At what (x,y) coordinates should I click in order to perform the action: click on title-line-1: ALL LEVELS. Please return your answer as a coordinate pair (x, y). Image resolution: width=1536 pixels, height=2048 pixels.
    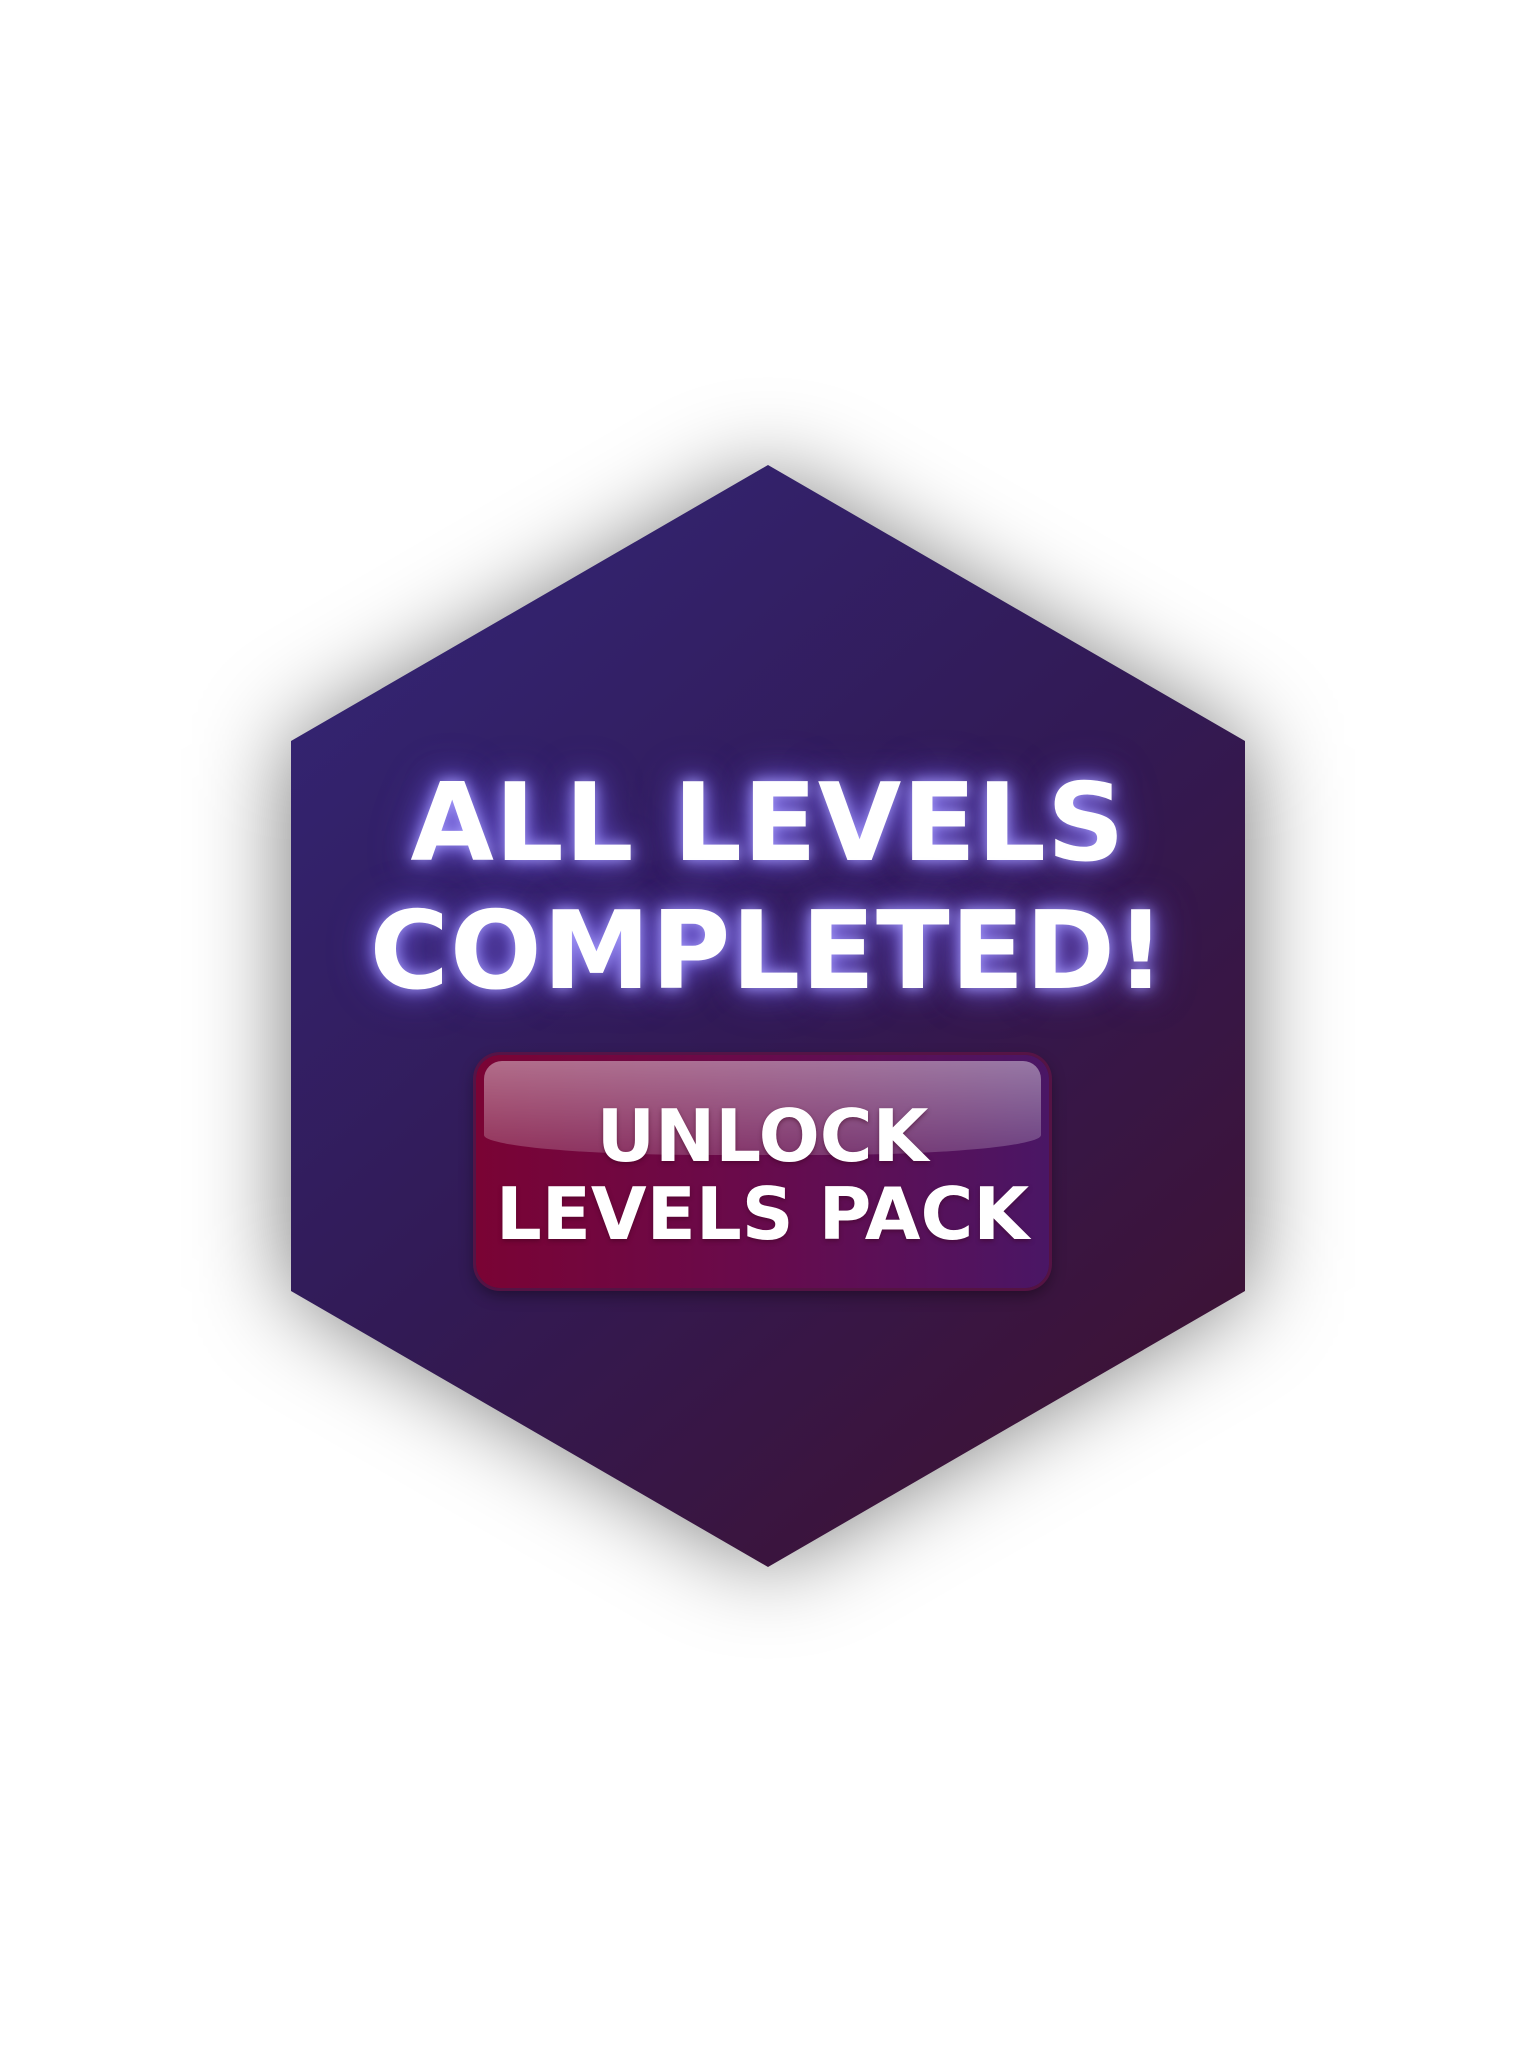
    Looking at the image, I should click on (768, 823).